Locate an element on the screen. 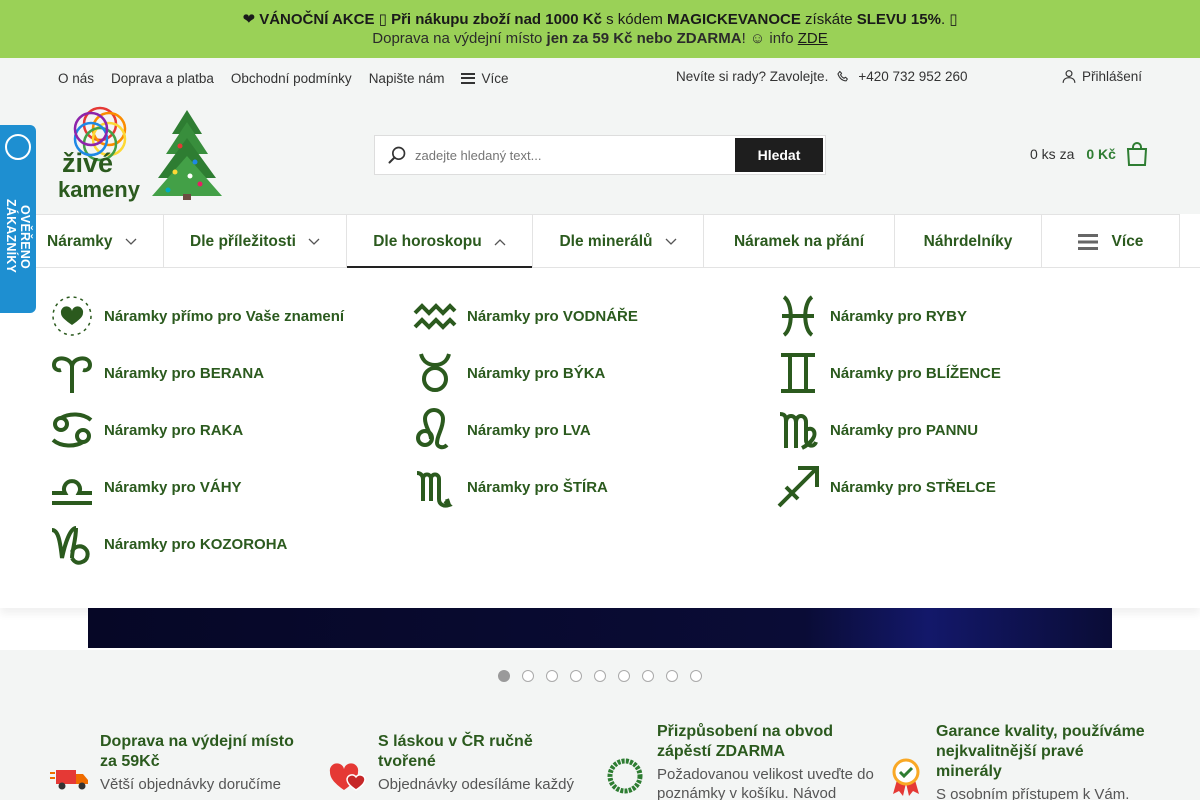  nav-mineraly: Dle minerálů is located at coordinates (618, 241).